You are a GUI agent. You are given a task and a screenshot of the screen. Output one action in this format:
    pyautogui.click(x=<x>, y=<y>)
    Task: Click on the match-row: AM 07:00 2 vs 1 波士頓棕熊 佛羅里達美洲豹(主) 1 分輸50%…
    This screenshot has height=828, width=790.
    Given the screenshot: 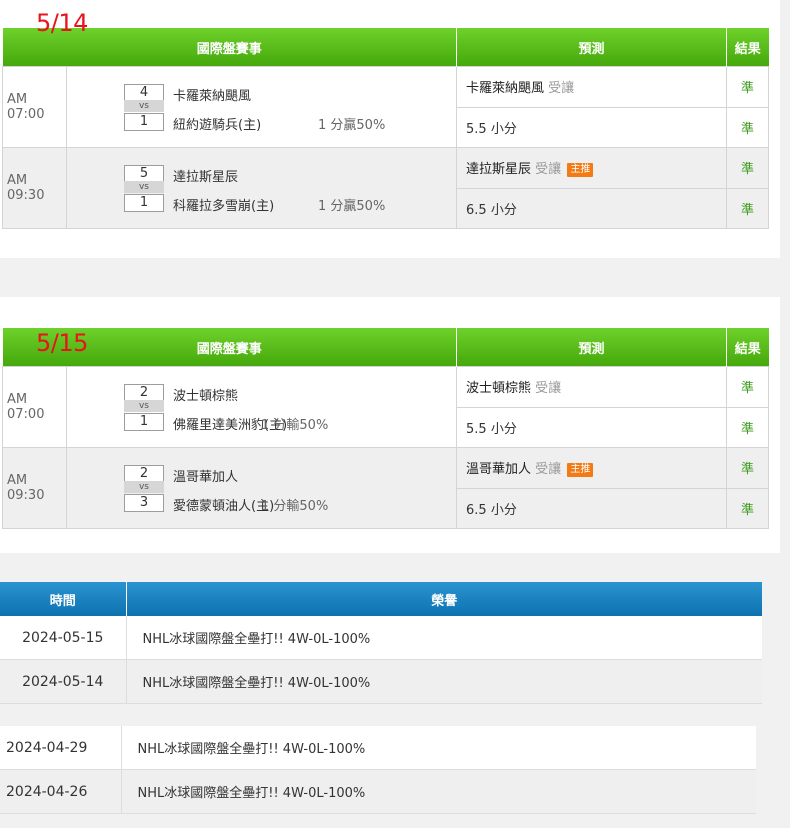 What is the action you would take?
    pyautogui.click(x=386, y=407)
    